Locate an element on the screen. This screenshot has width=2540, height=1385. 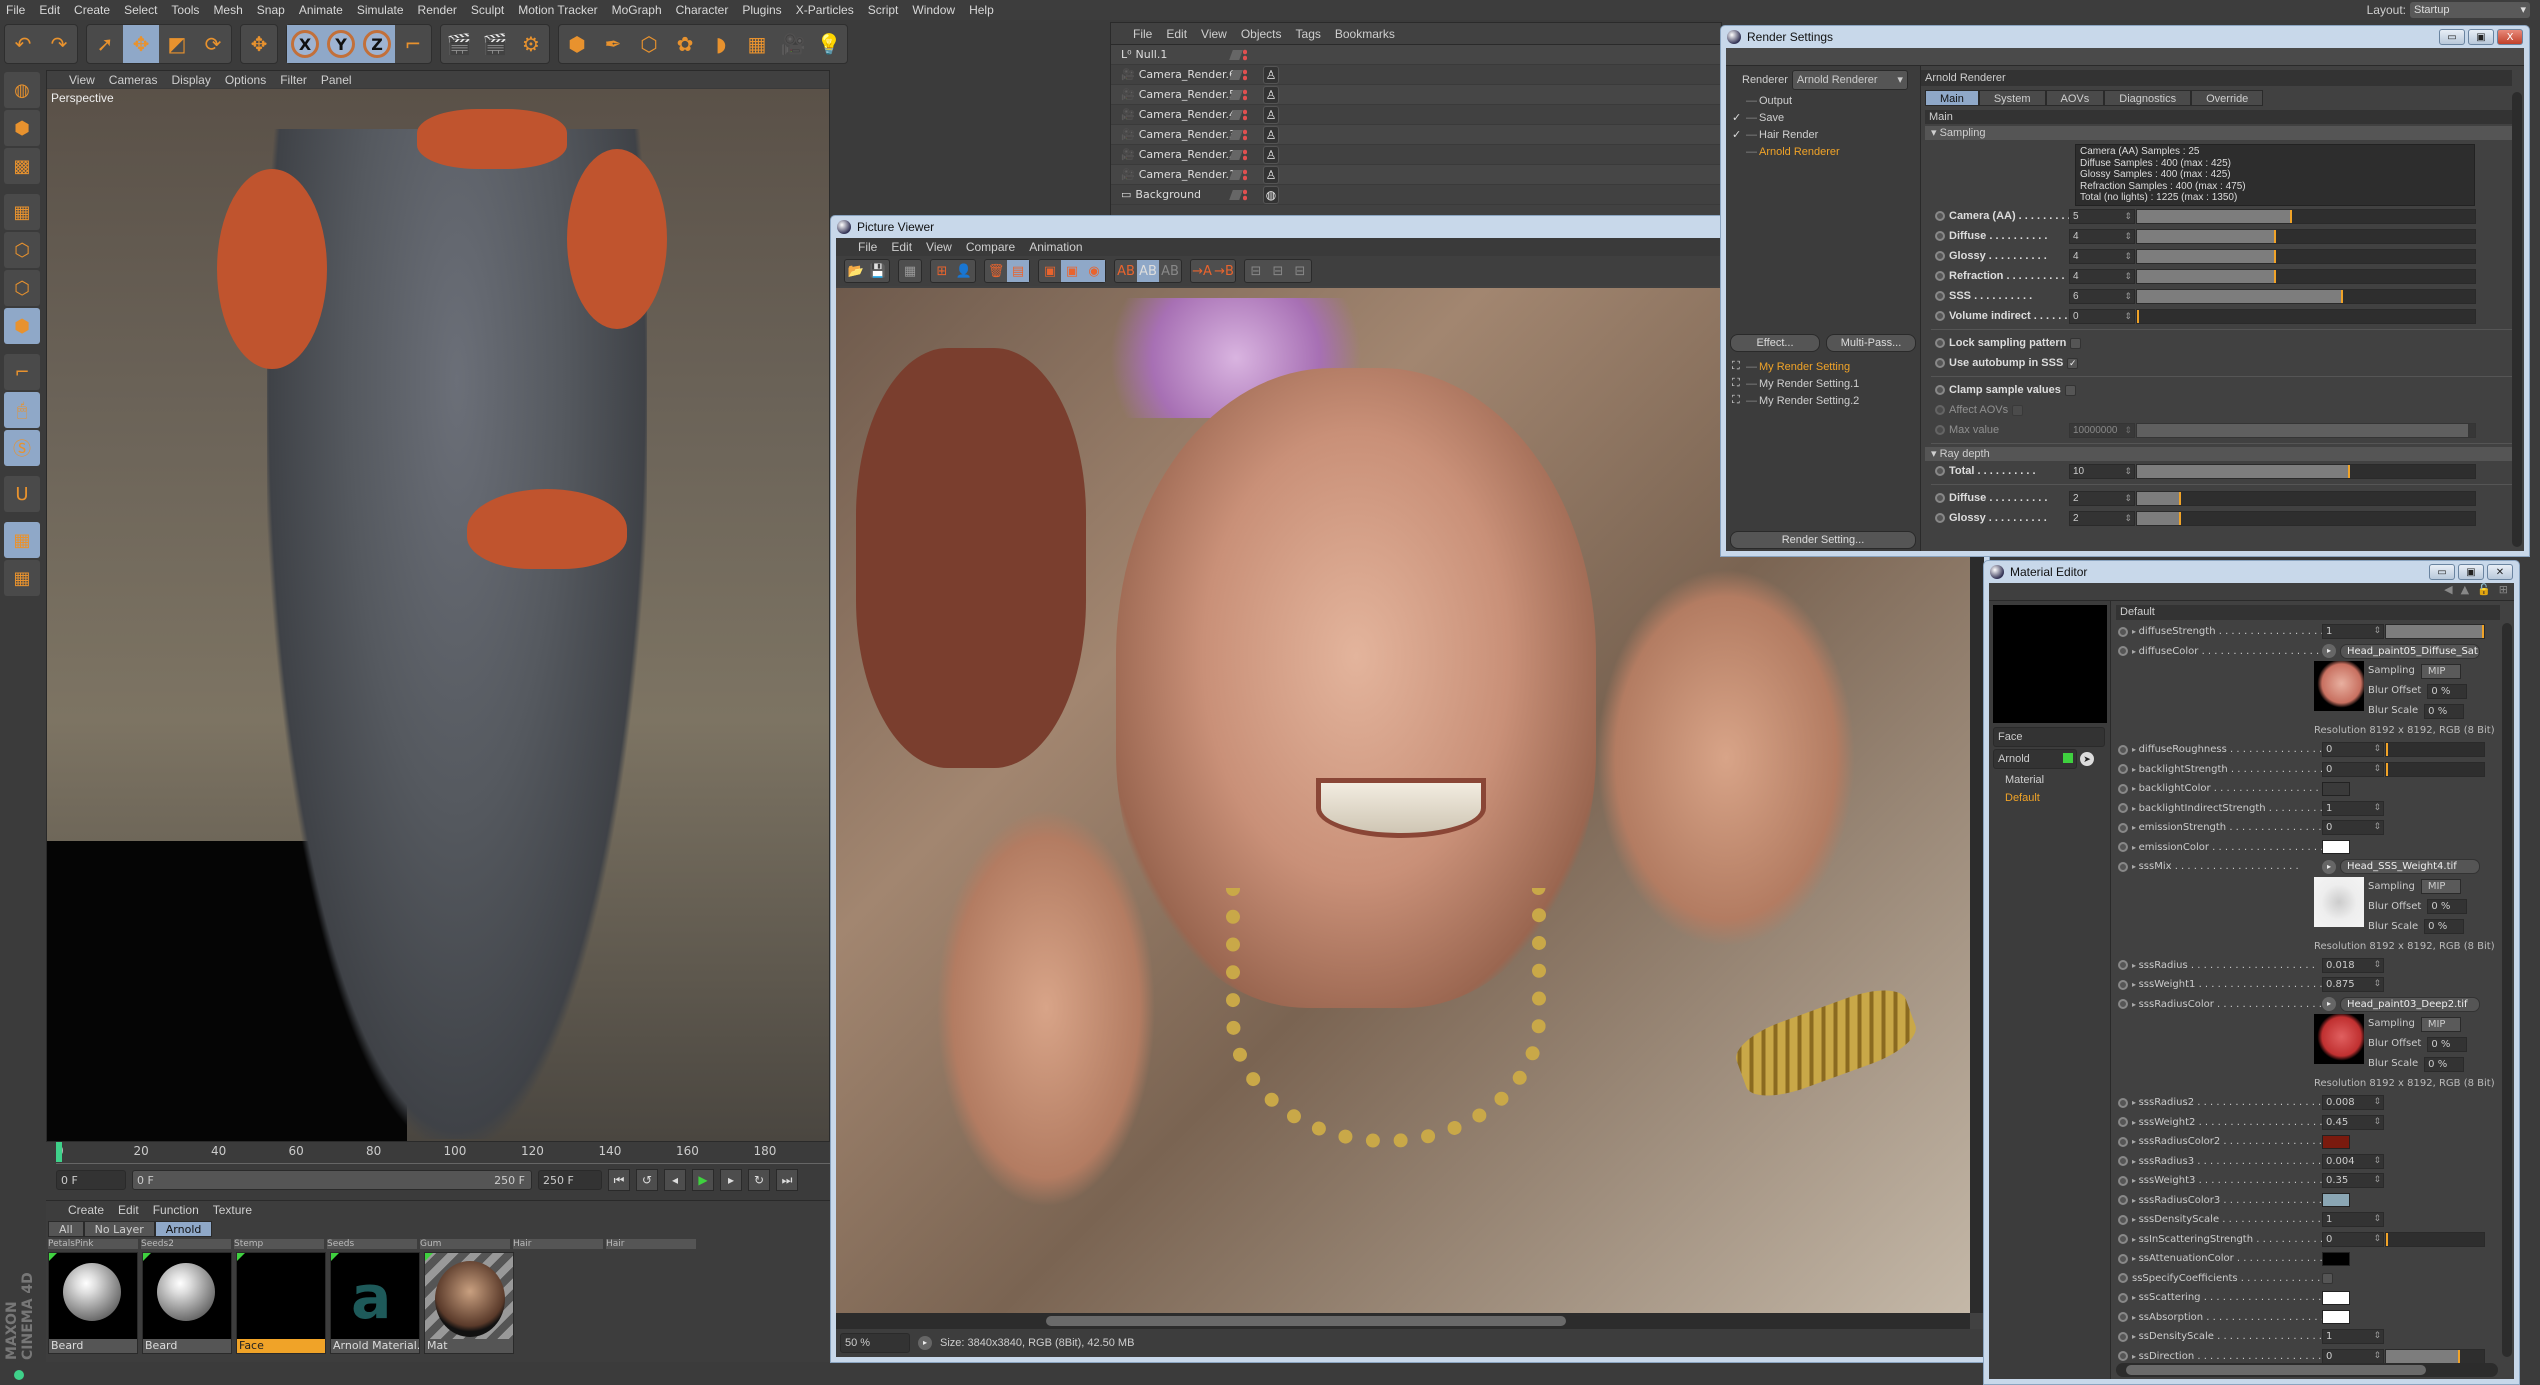
set-b-icon: →B is located at coordinates (1224, 271).